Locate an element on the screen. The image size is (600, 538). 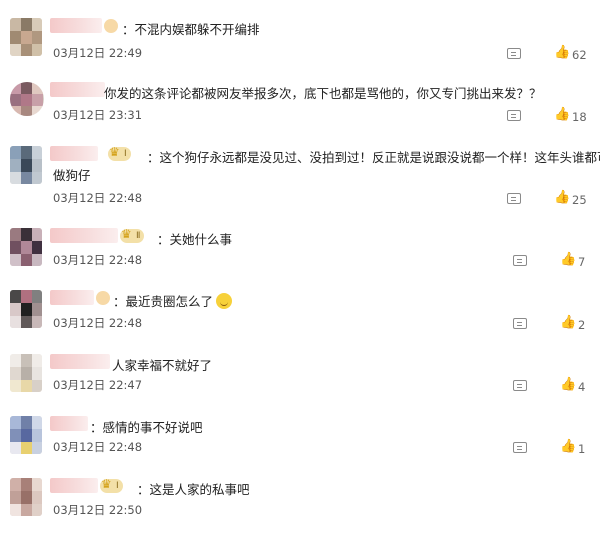
comment-text: 你发的这条评论都被网友举报多次，底下也都是骂他的，你又专门挑出来发？？ is located at coordinates (323, 93).